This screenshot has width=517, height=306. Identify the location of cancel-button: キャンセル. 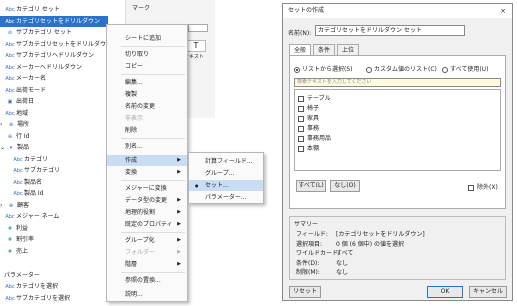
(488, 292).